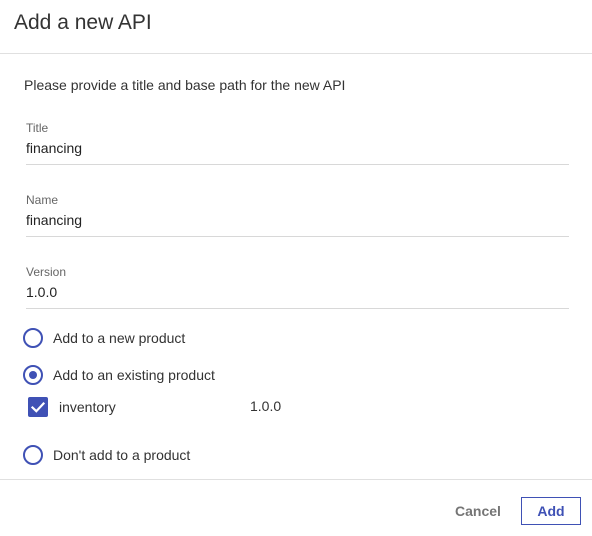 This screenshot has height=536, width=592. Describe the element at coordinates (266, 406) in the screenshot. I see `product-version: 1.0.0` at that location.